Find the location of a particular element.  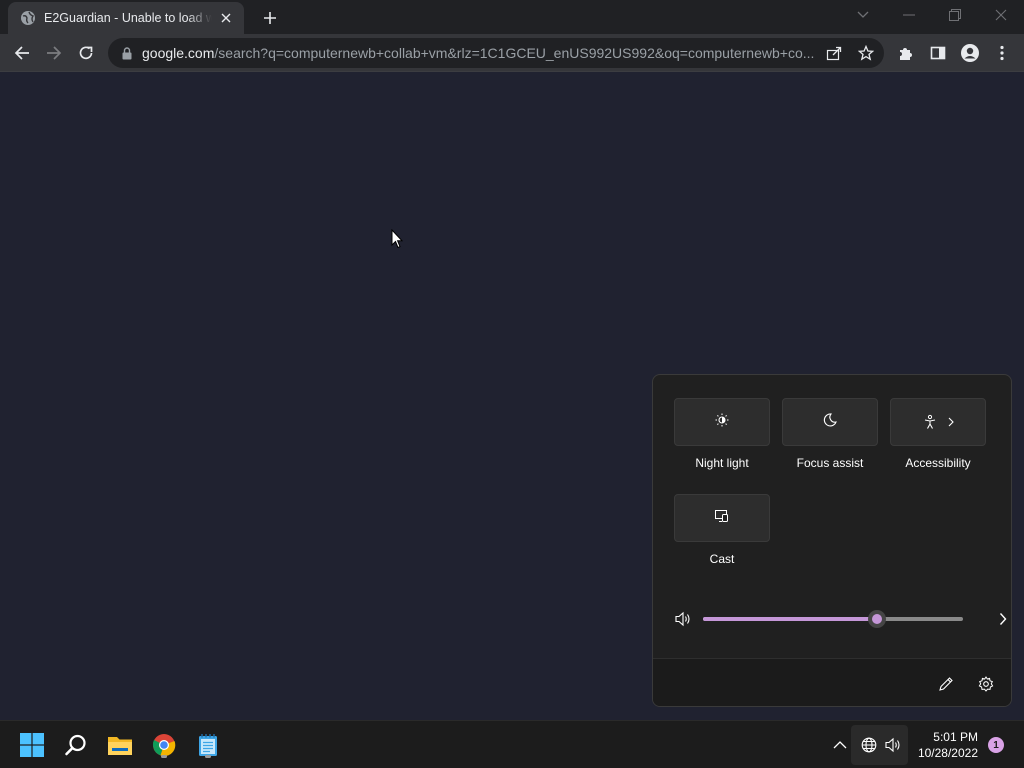

profile-avatar is located at coordinates (970, 53).